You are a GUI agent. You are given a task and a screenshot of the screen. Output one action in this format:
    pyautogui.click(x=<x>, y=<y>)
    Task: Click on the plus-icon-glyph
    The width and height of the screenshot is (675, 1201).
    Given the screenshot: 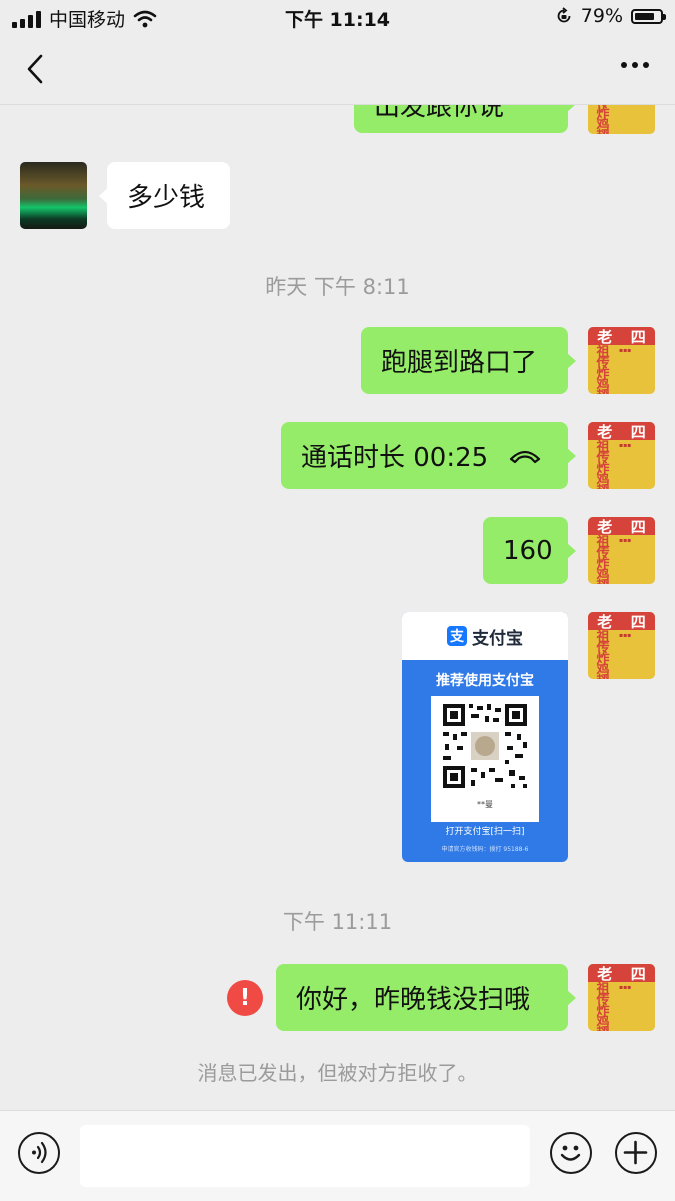 What is the action you would take?
    pyautogui.click(x=635, y=1152)
    